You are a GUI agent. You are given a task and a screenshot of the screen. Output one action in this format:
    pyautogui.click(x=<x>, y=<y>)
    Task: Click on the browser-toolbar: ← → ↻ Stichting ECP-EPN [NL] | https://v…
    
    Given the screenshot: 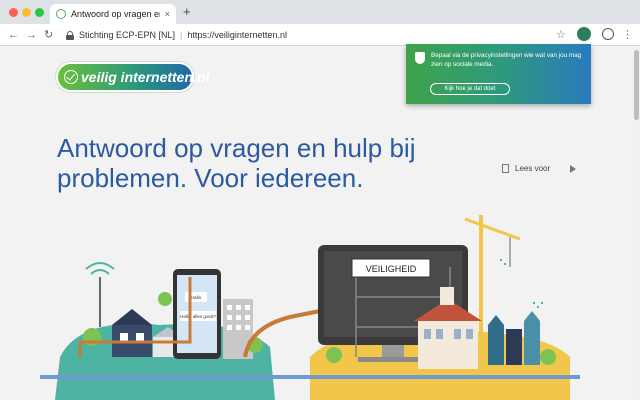 What is the action you would take?
    pyautogui.click(x=320, y=35)
    